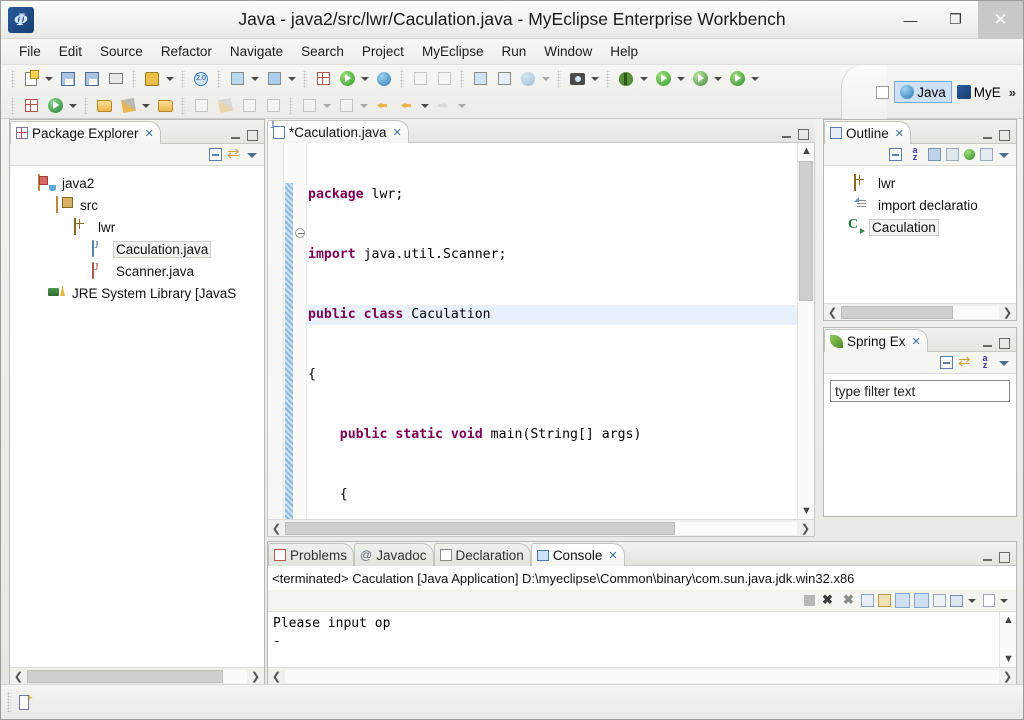  I want to click on tab-javadoc: @ Javadoc, so click(394, 554).